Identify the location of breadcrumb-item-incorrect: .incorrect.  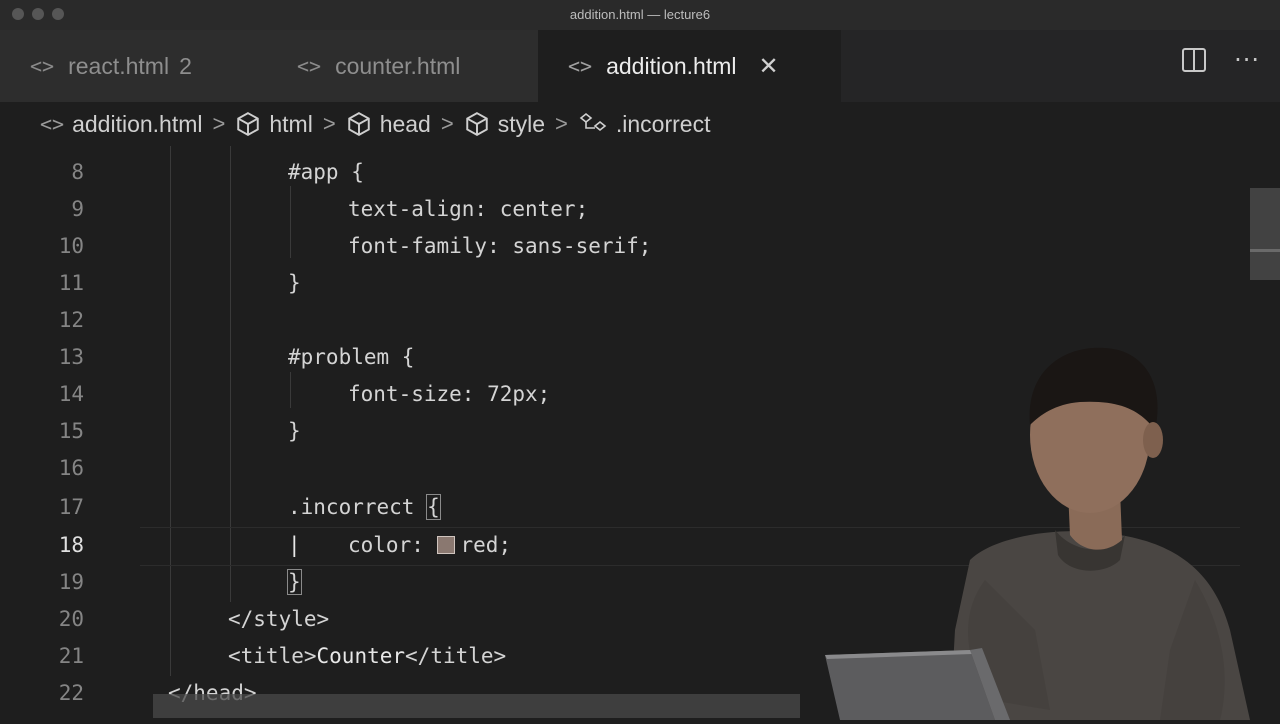
(644, 124).